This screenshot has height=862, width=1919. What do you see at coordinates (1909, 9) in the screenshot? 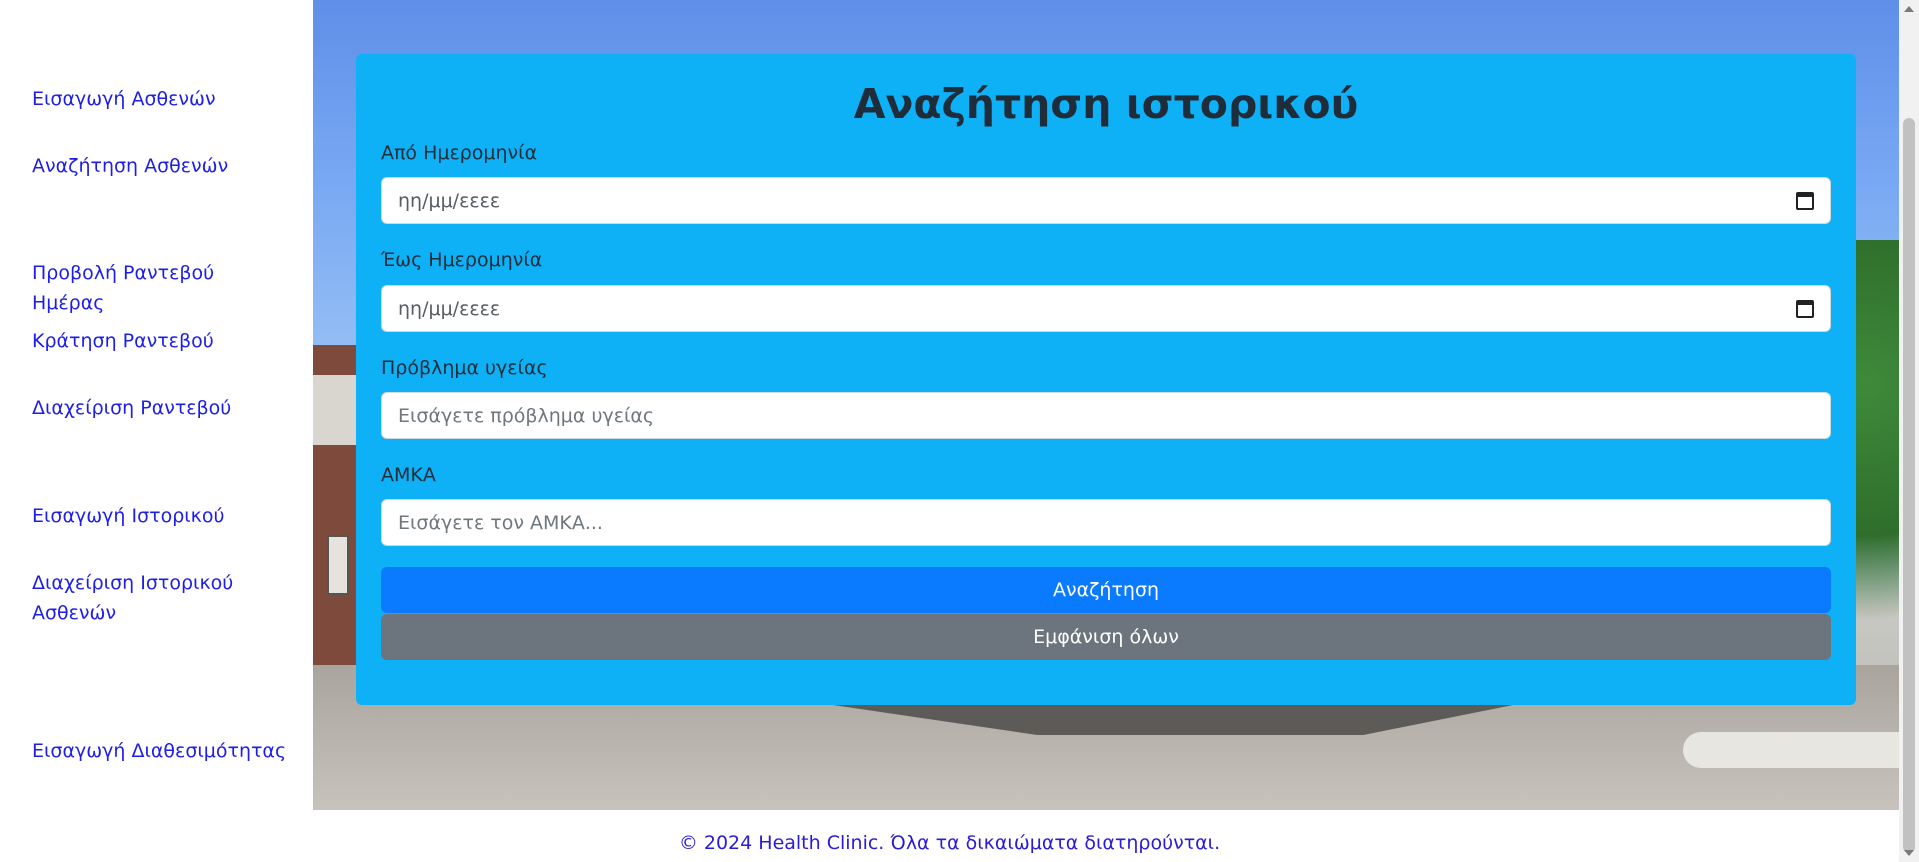
I see `scroll-up-arrow-icon` at bounding box center [1909, 9].